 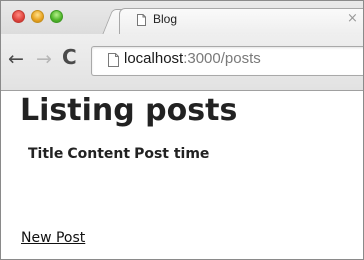 What do you see at coordinates (16, 59) in the screenshot?
I see `back-arrow-icon: ←` at bounding box center [16, 59].